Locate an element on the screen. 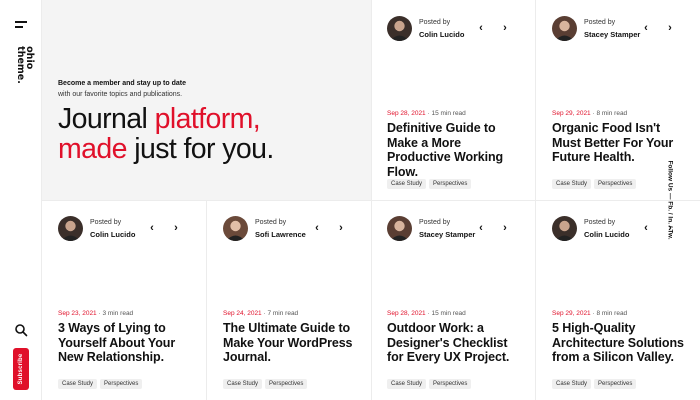 The image size is (700, 400). post-meta: Sep 23, 2021 · 3 min read is located at coordinates (95, 313).